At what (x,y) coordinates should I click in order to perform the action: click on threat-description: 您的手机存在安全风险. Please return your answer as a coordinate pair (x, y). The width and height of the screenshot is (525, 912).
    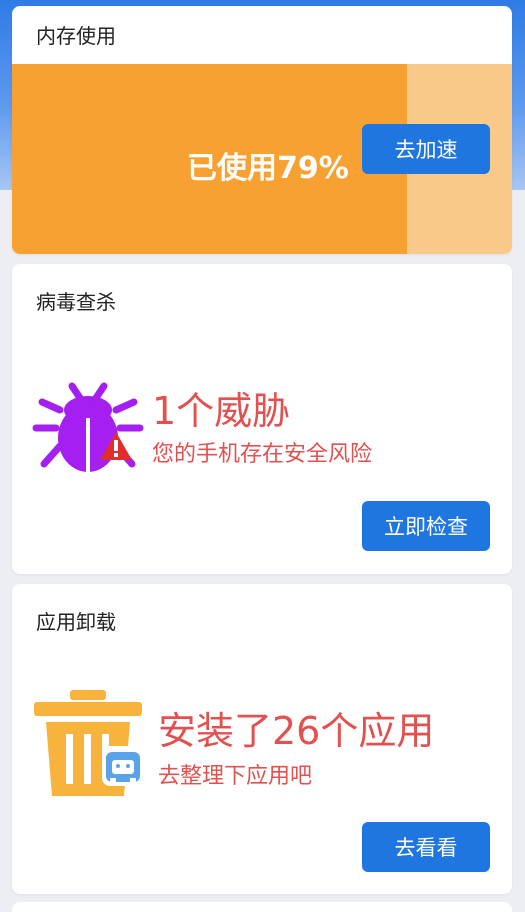
    Looking at the image, I should click on (262, 454).